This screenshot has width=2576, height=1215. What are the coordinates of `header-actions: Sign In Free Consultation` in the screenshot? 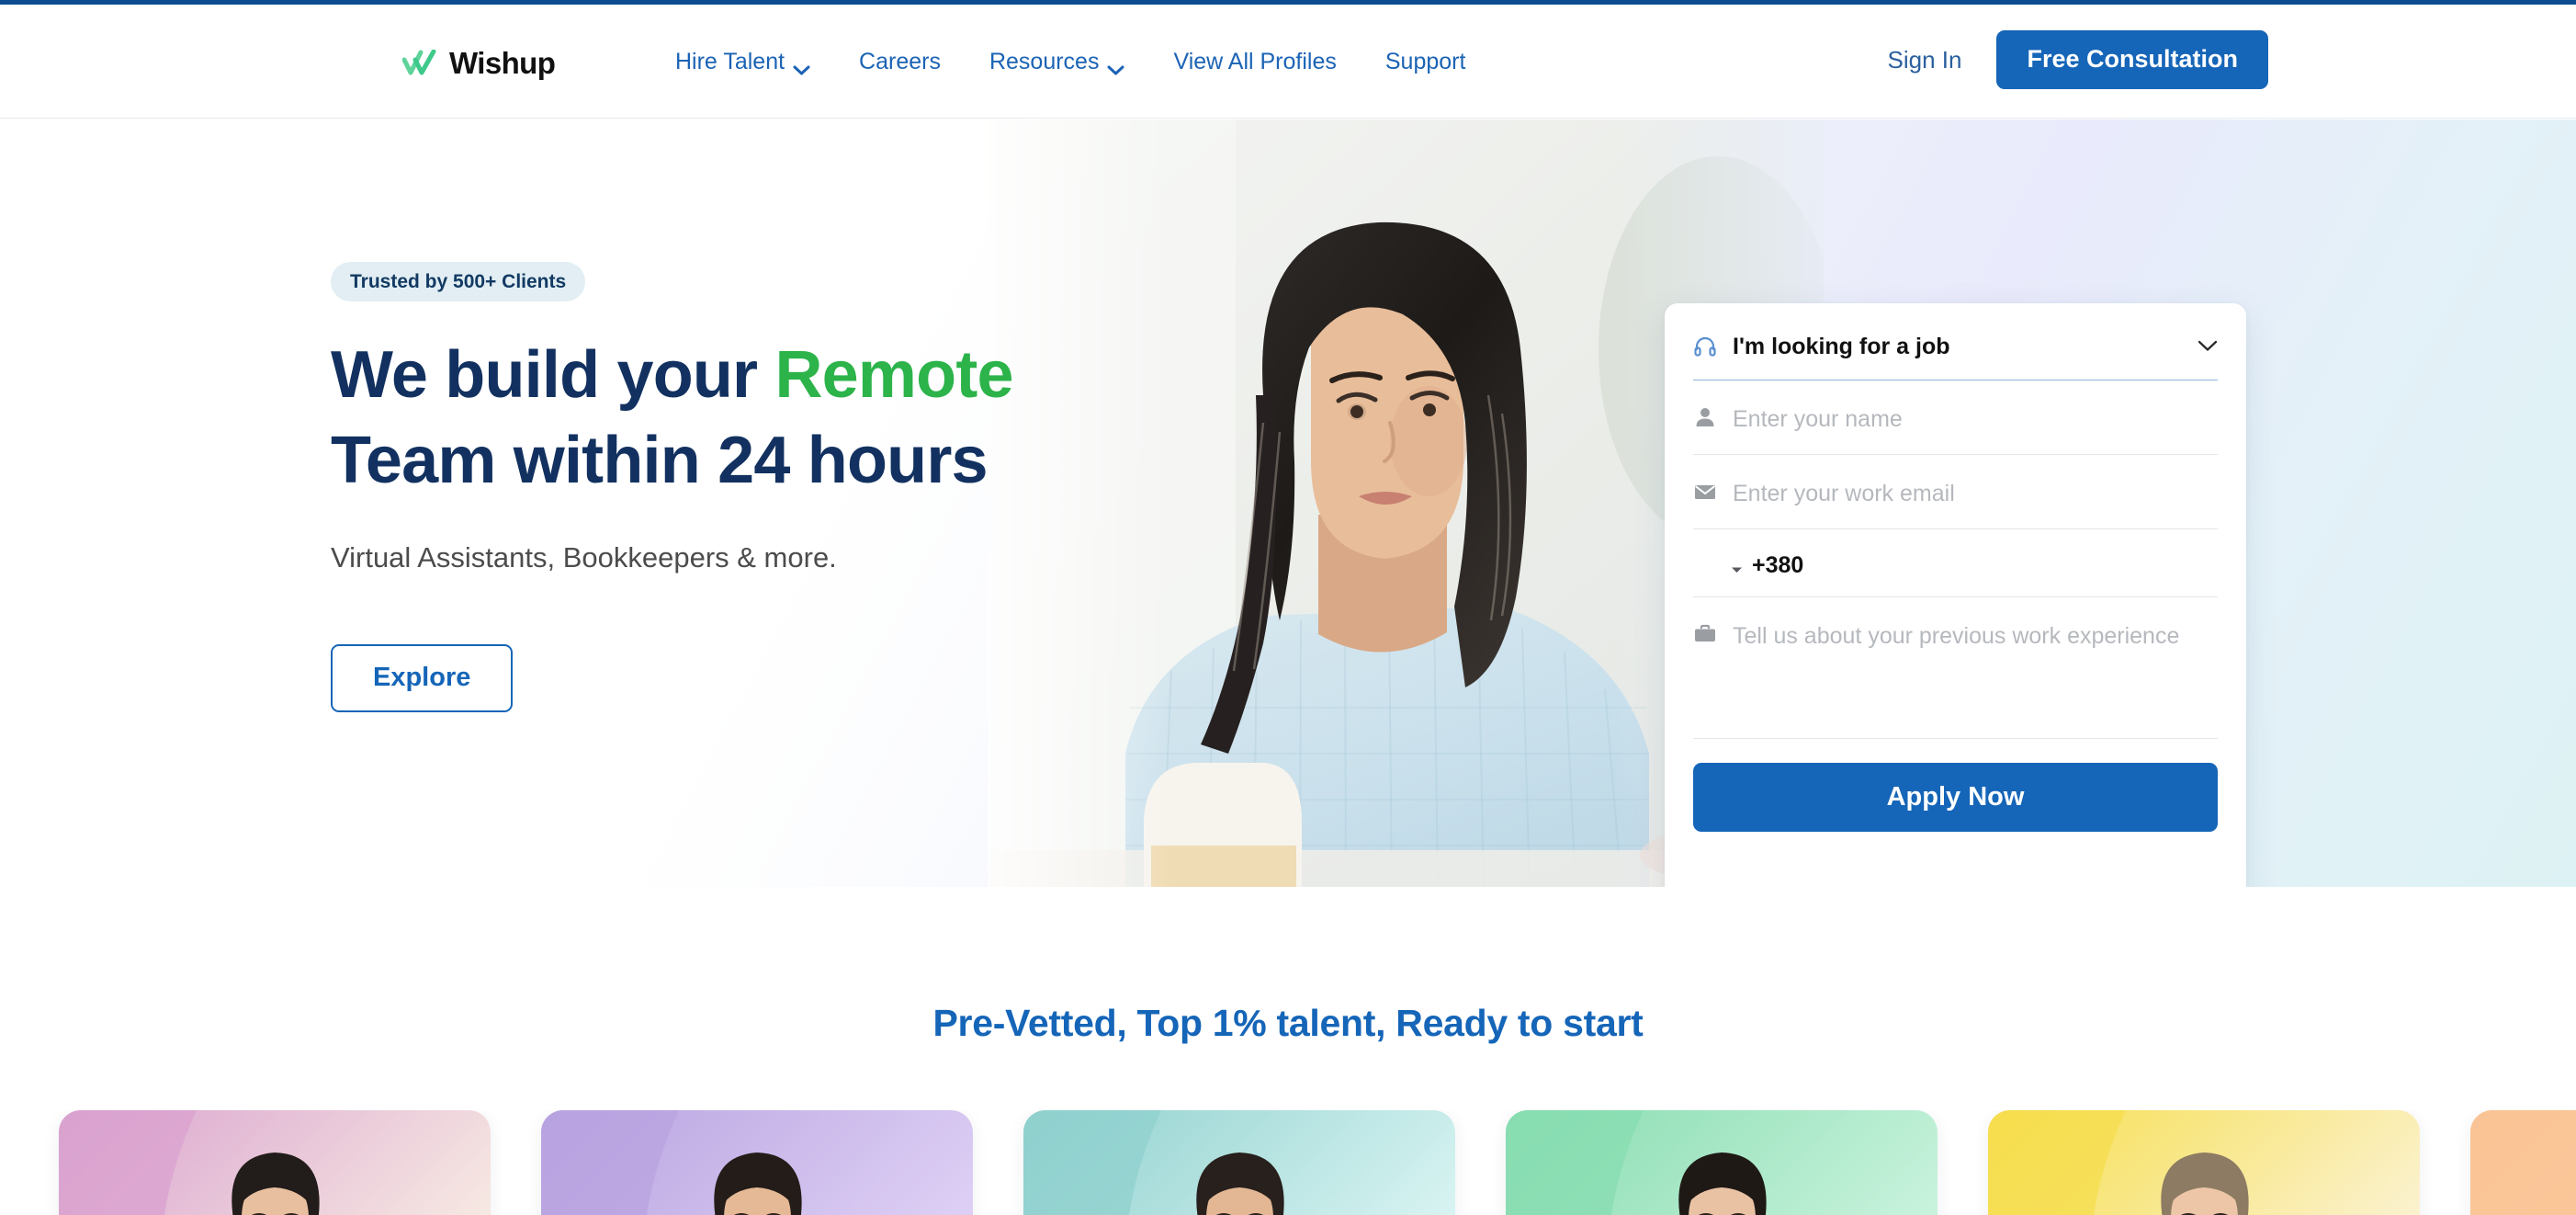 It's located at (2076, 59).